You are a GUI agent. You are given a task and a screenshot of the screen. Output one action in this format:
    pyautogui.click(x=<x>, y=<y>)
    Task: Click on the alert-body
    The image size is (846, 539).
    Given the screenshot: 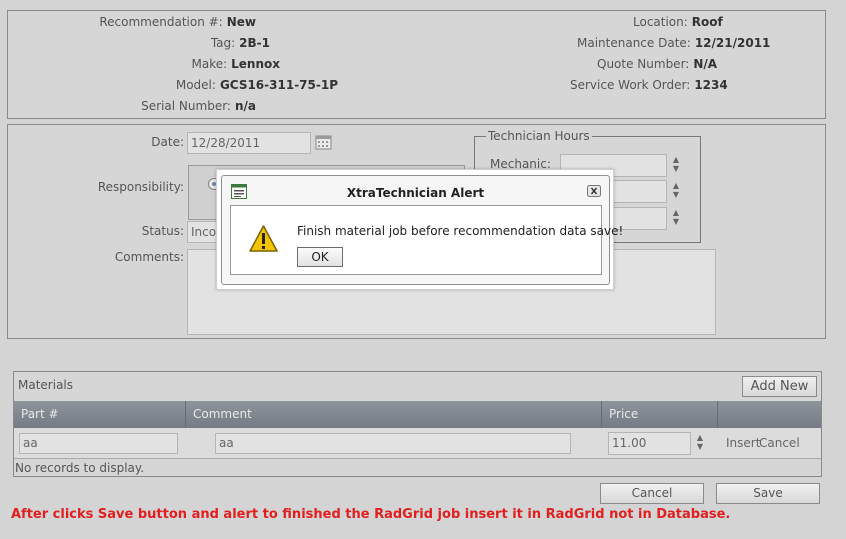 What is the action you would take?
    pyautogui.click(x=416, y=240)
    